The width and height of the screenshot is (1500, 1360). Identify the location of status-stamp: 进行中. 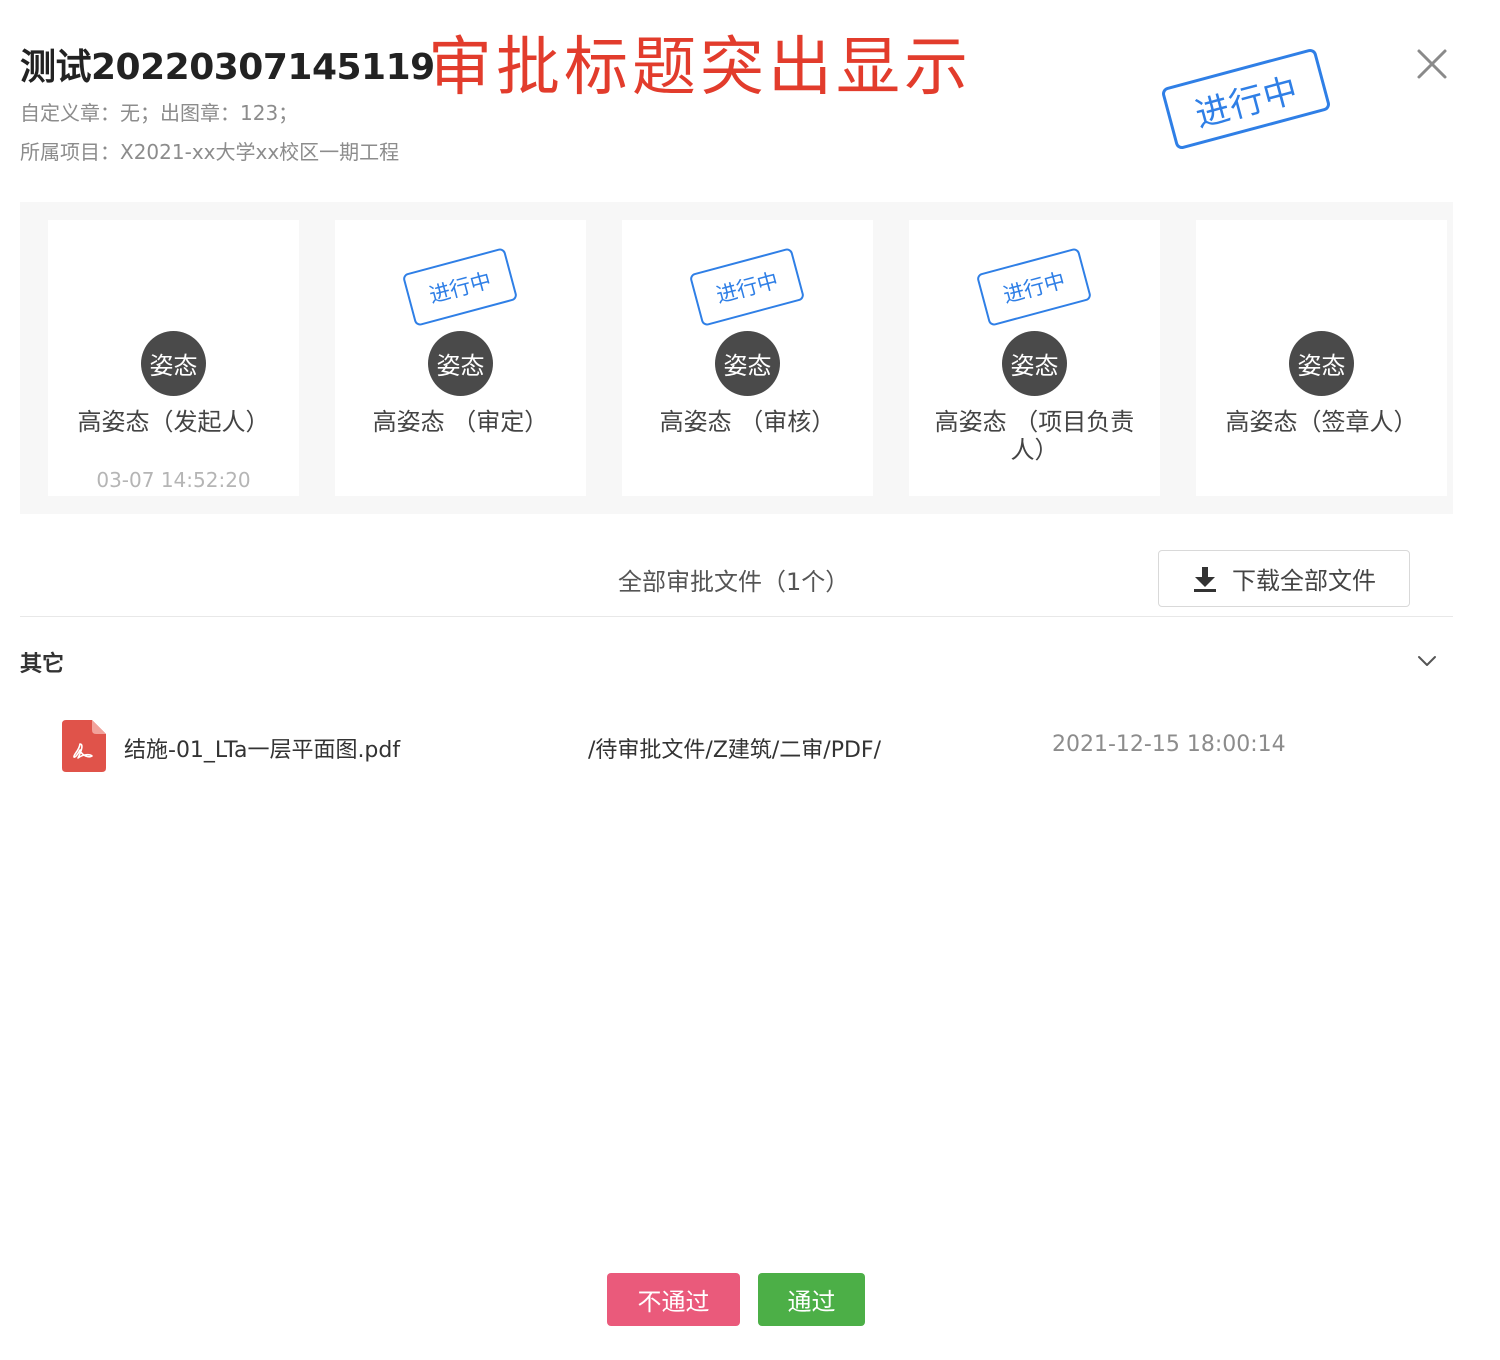
(1246, 99).